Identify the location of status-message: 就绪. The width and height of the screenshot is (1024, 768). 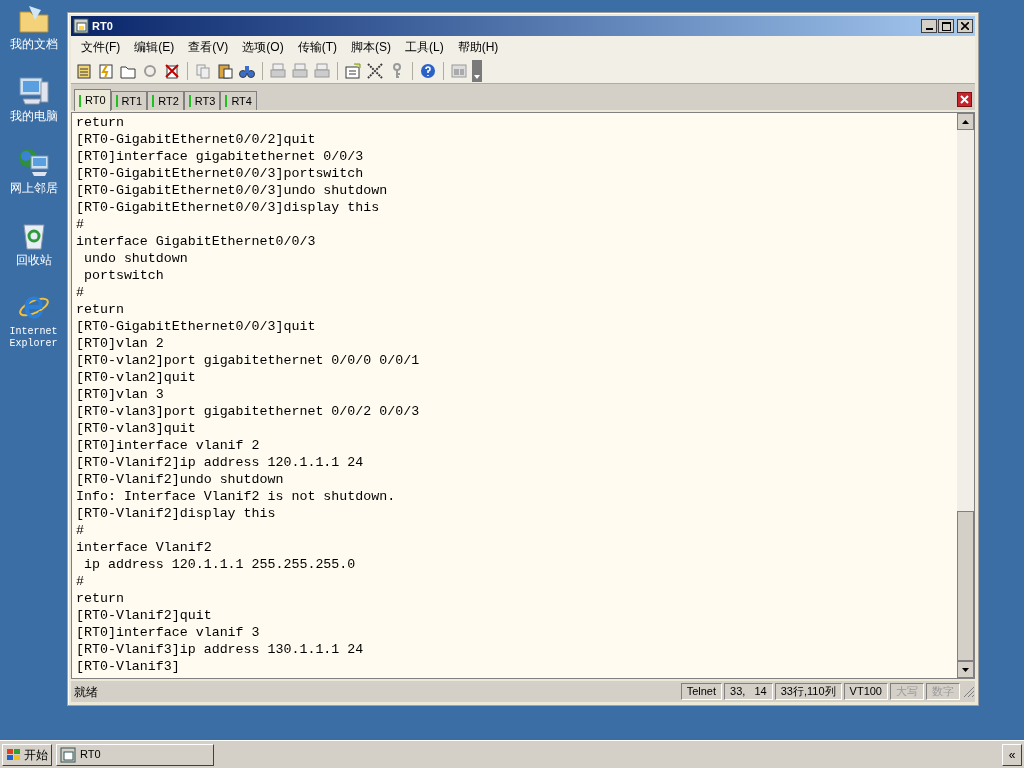
(86, 692).